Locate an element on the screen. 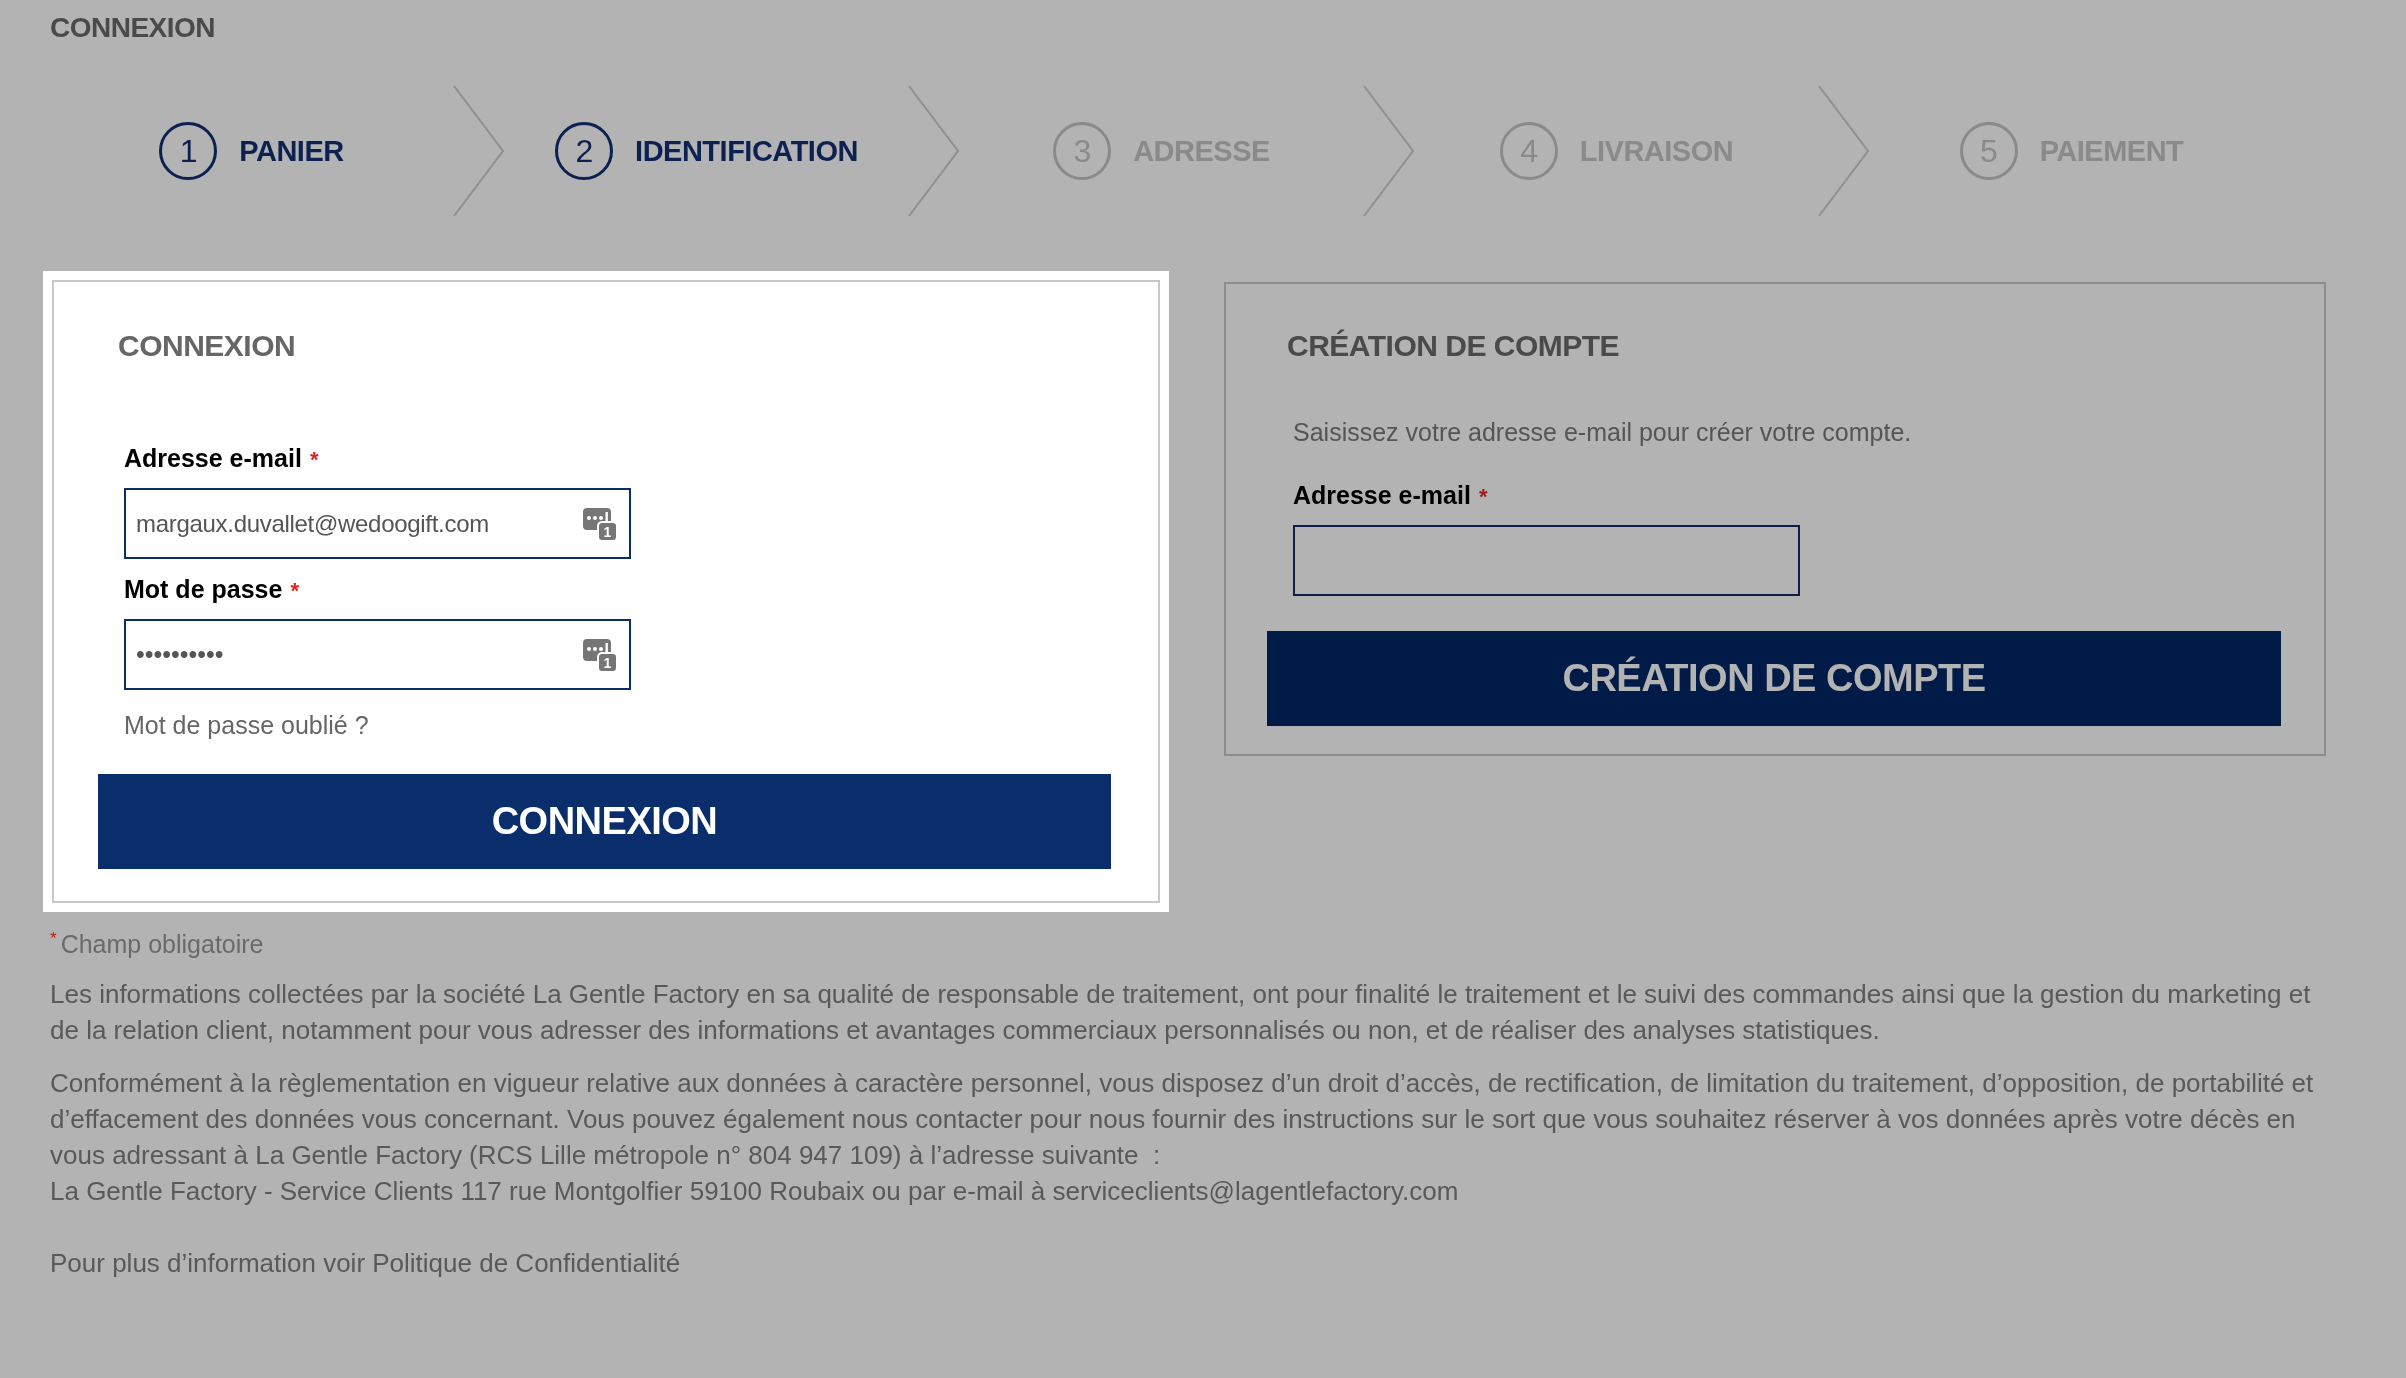 The width and height of the screenshot is (2406, 1378). card-title: CONNEXION is located at coordinates (207, 346).